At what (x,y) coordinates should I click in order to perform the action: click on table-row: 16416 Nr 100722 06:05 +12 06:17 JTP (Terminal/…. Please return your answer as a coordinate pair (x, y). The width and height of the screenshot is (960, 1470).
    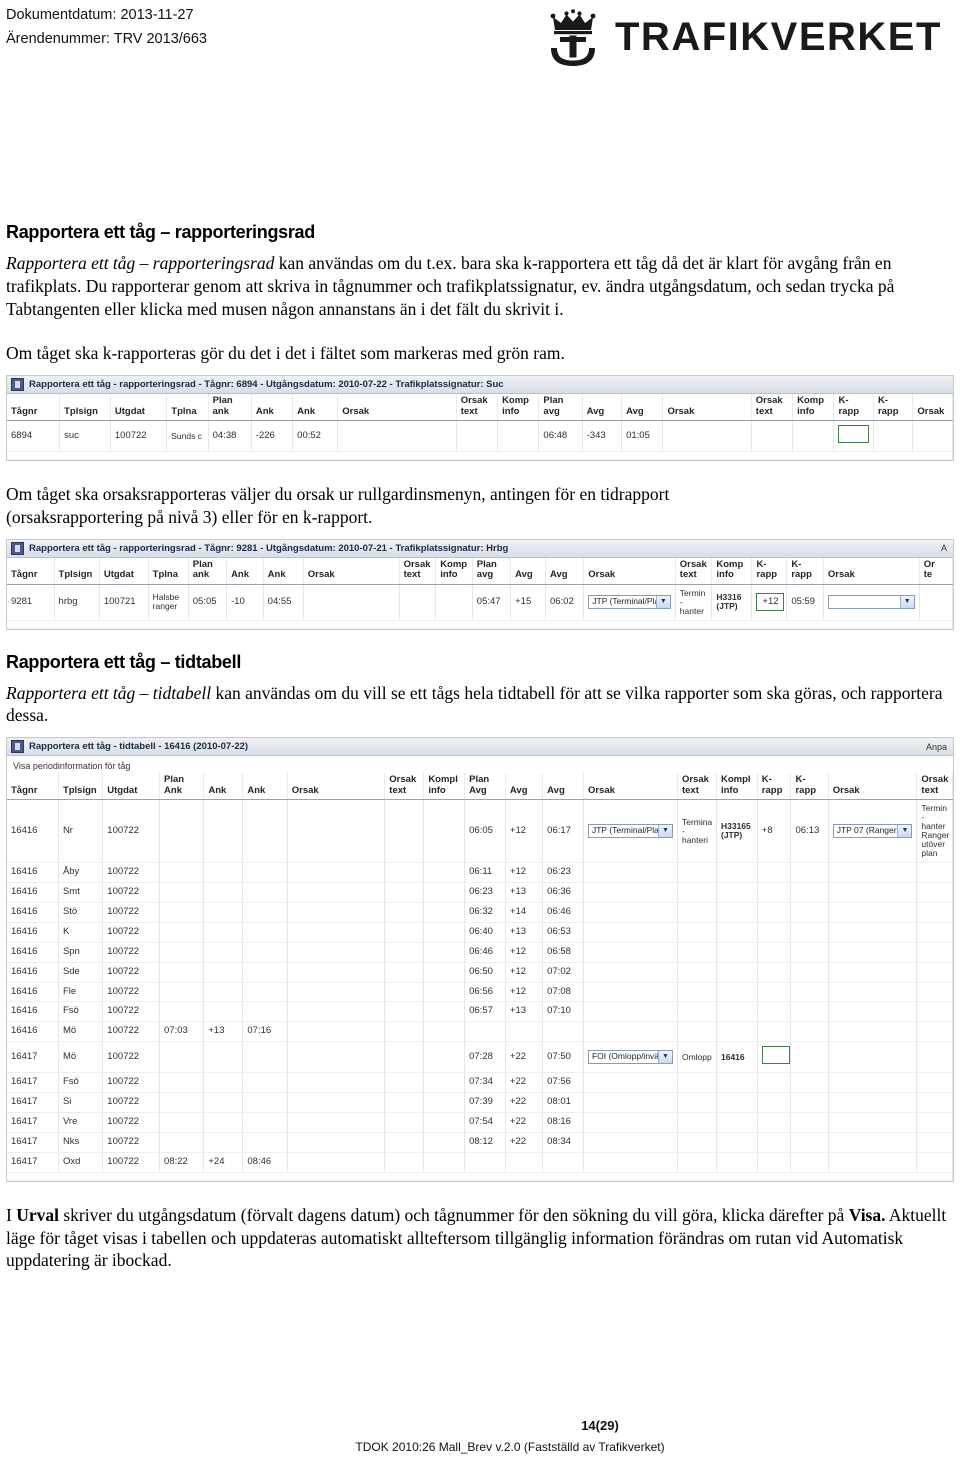
    Looking at the image, I should click on (480, 831).